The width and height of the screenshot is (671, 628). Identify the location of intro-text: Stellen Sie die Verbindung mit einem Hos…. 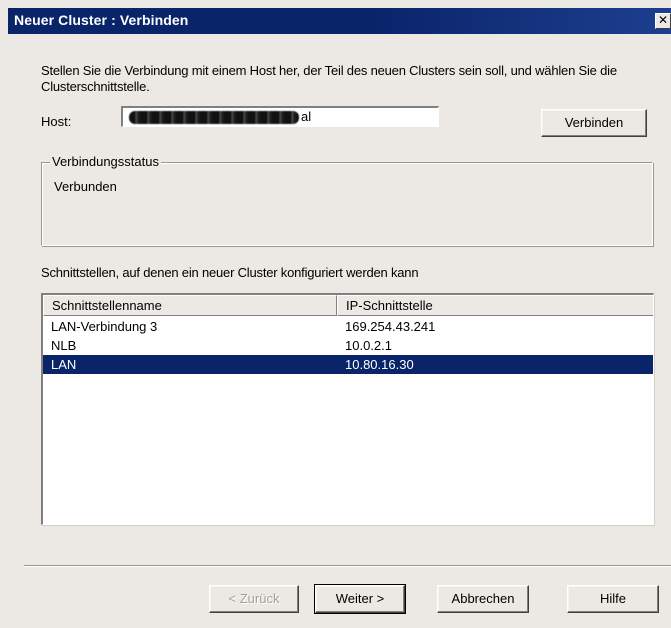
(329, 78).